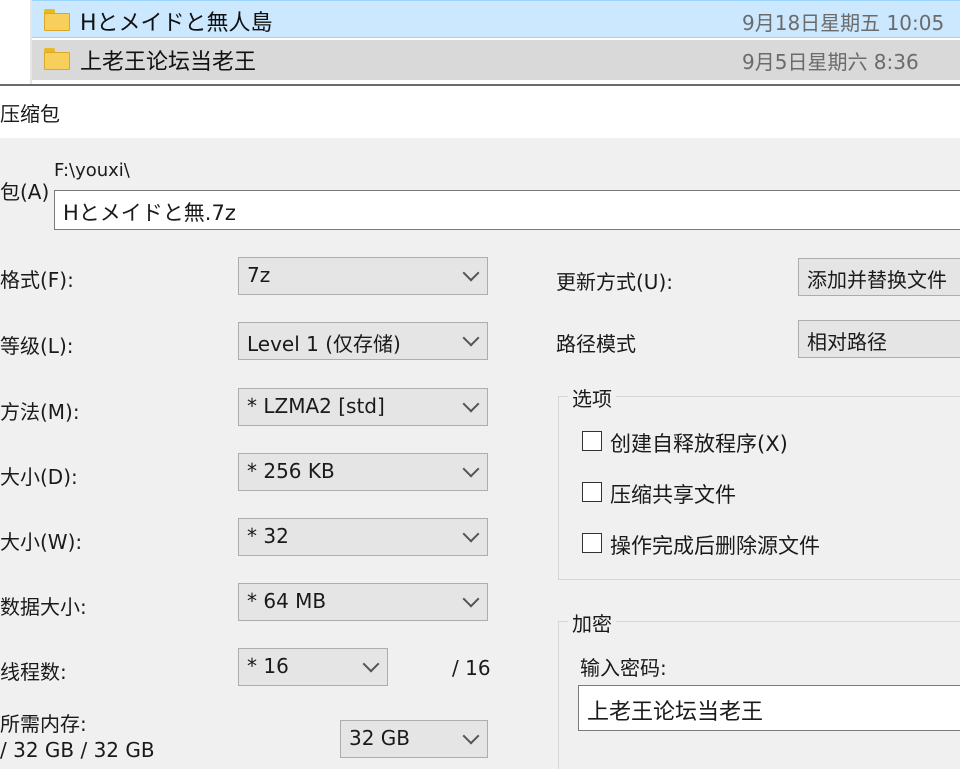 This screenshot has width=960, height=769. Describe the element at coordinates (287, 601) in the screenshot. I see `solid-block-value: * 64 MB` at that location.